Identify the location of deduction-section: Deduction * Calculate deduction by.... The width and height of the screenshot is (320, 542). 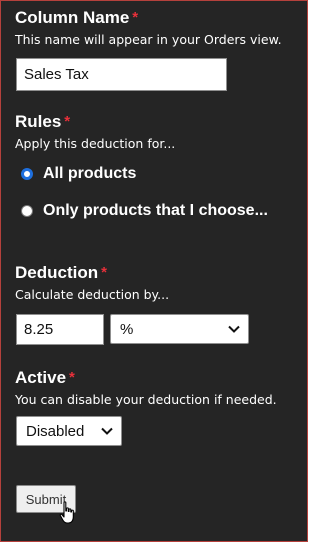
(92, 283).